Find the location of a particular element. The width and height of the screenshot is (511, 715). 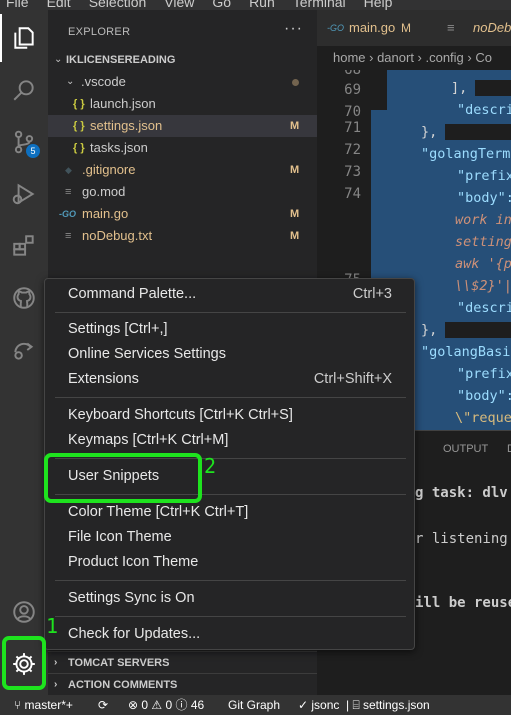

language-mode: ✓ jsonc is located at coordinates (318, 705).